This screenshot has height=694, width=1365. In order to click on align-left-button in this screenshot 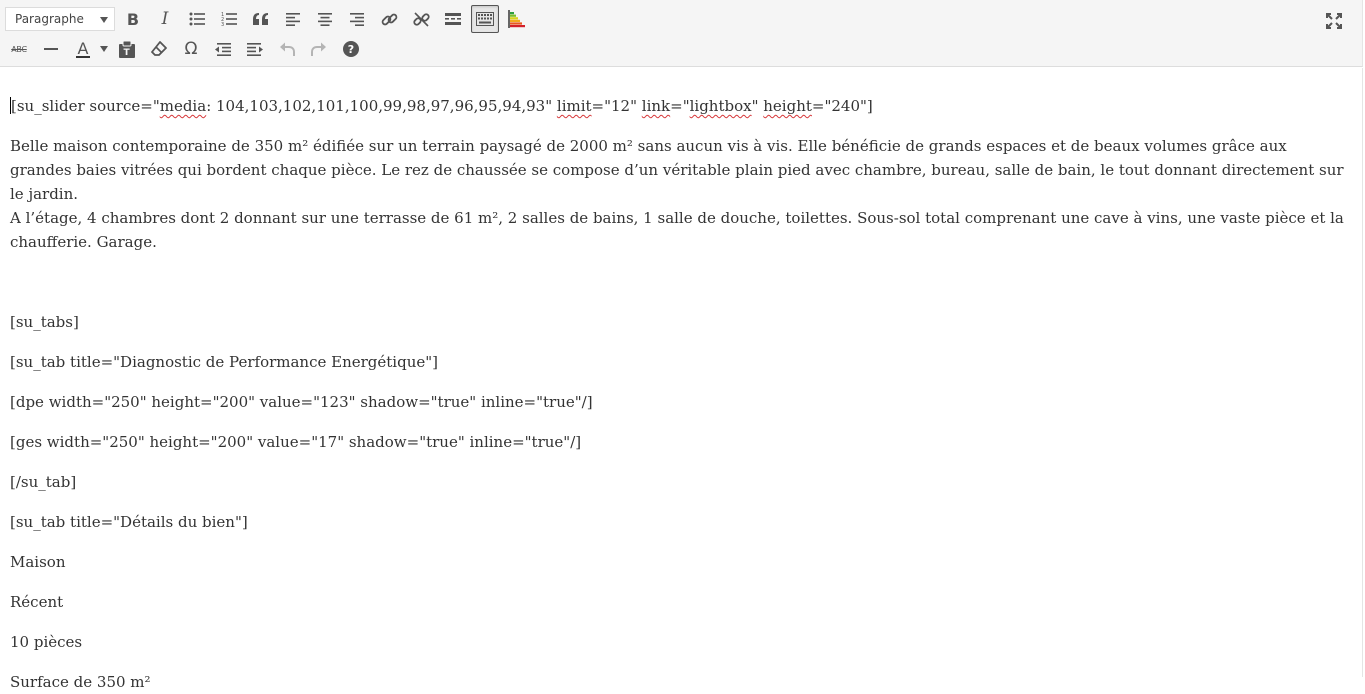, I will do `click(293, 19)`.